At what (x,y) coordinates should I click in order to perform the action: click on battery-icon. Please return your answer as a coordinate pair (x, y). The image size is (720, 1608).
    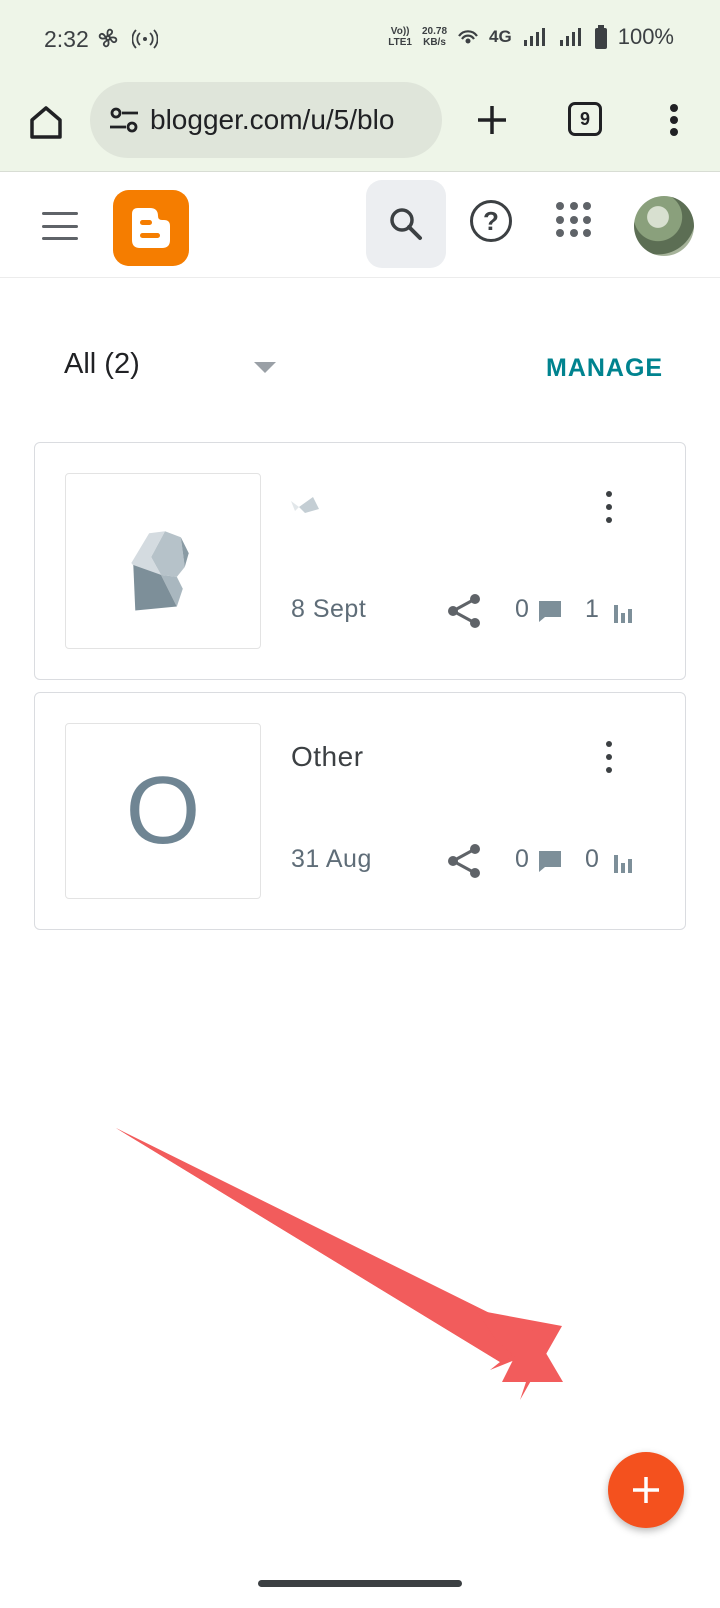
    Looking at the image, I should click on (600, 37).